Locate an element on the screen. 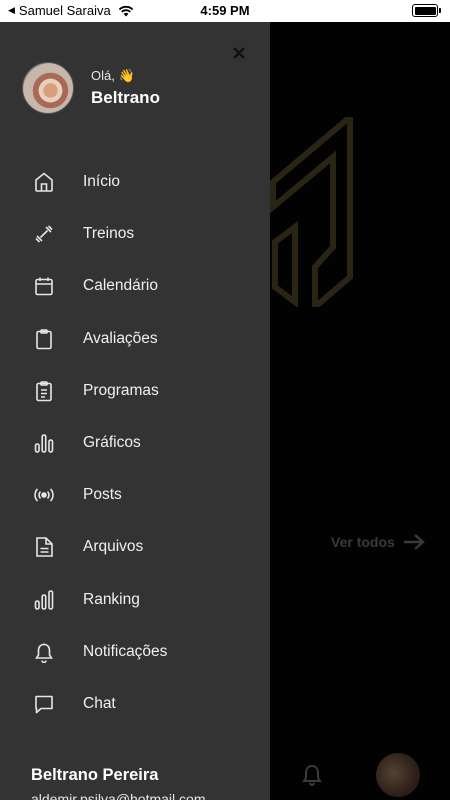 The height and width of the screenshot is (800, 450). menu-item-notificacoes: Notificações is located at coordinates (135, 652).